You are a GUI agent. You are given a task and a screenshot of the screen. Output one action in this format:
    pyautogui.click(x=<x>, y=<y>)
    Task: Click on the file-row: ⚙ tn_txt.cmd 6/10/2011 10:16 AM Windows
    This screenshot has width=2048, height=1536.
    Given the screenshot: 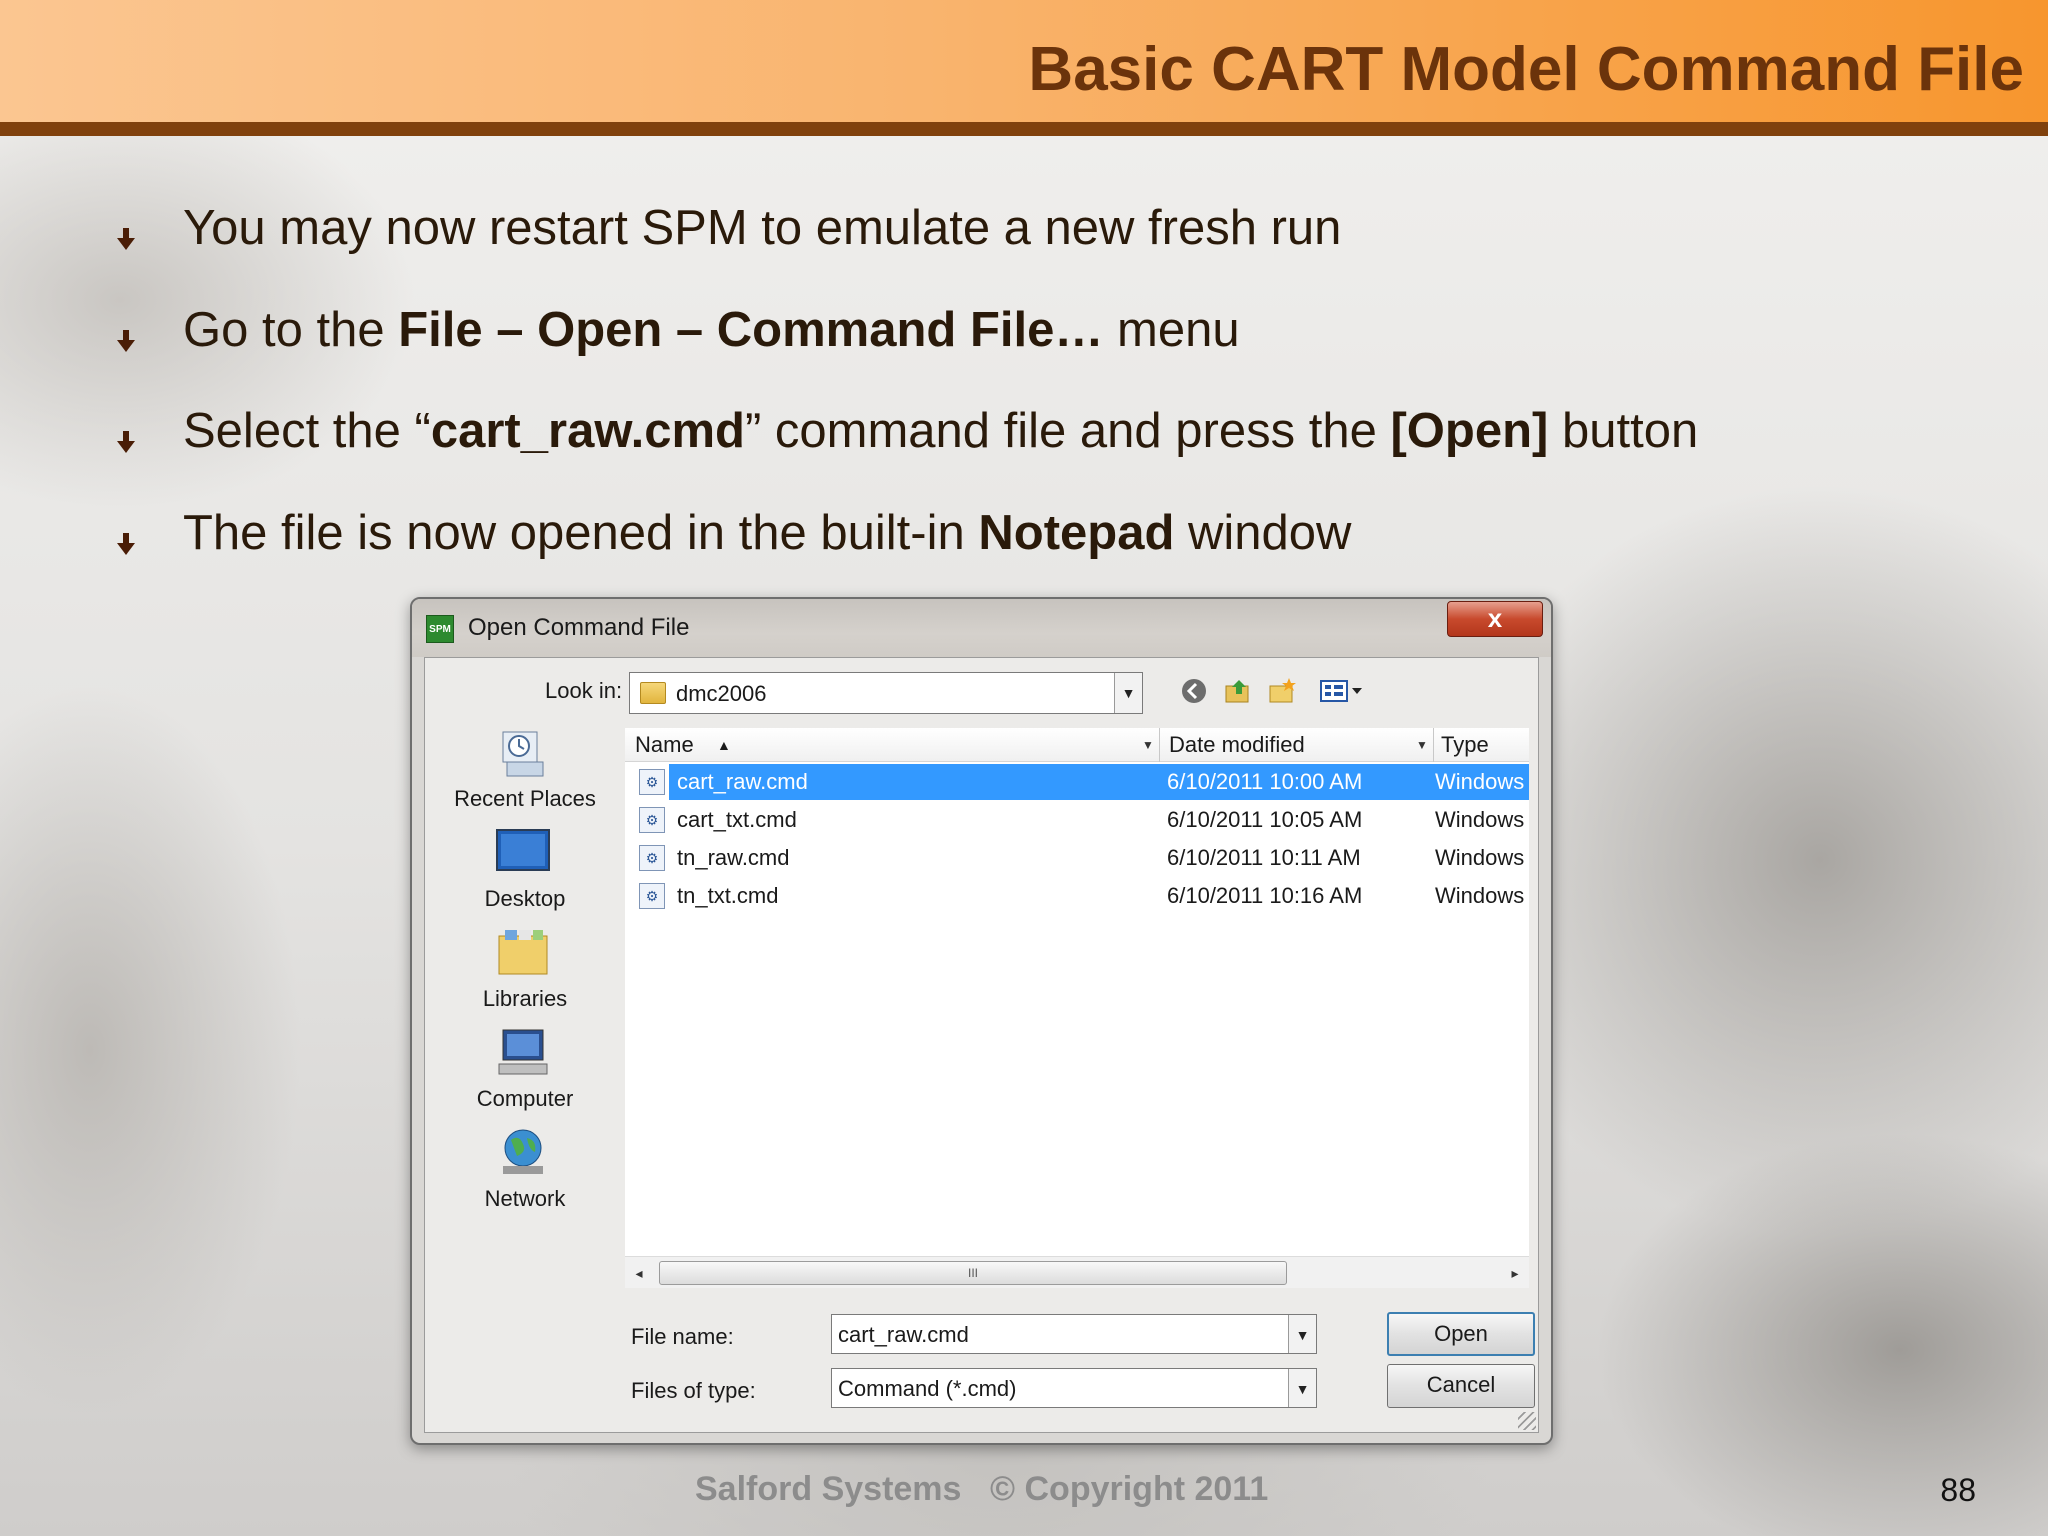 What is the action you would take?
    pyautogui.click(x=1077, y=896)
    